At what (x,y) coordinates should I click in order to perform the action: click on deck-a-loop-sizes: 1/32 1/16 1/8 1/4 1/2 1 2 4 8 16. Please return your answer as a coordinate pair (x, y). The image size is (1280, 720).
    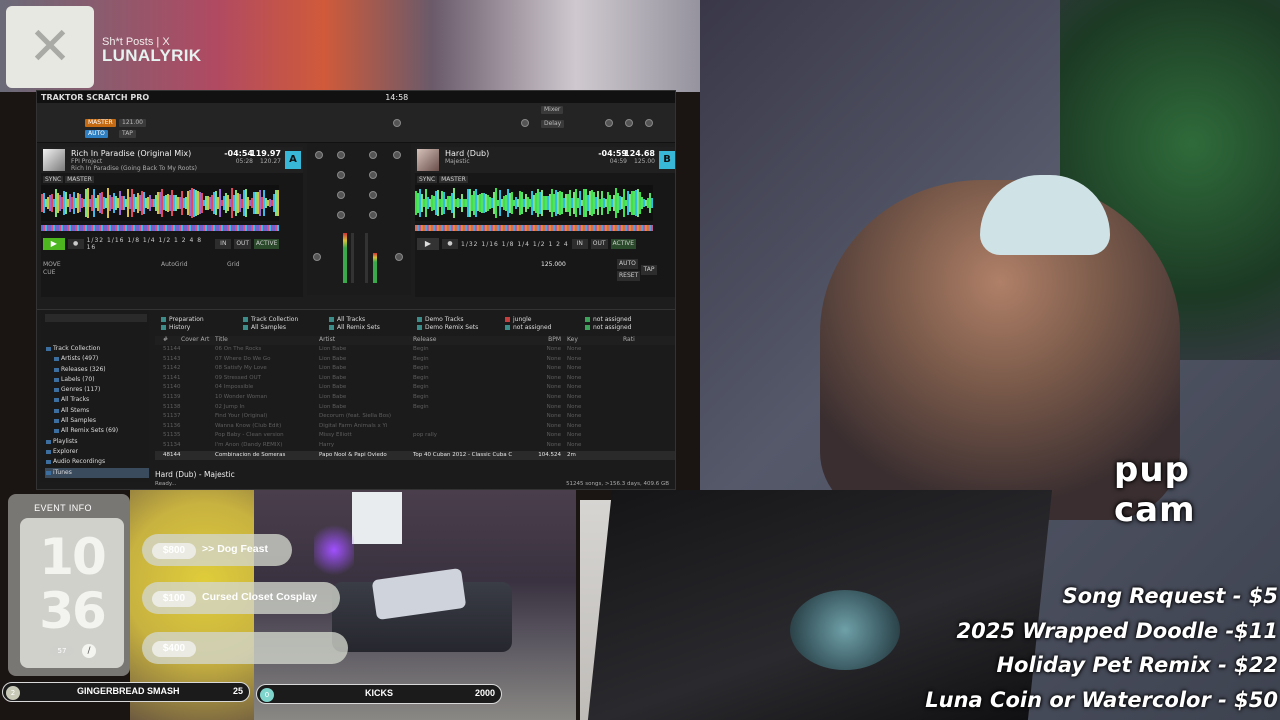
    Looking at the image, I should click on (150, 244).